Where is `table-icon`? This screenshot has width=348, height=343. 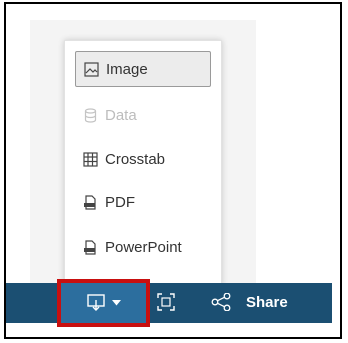 table-icon is located at coordinates (90, 159).